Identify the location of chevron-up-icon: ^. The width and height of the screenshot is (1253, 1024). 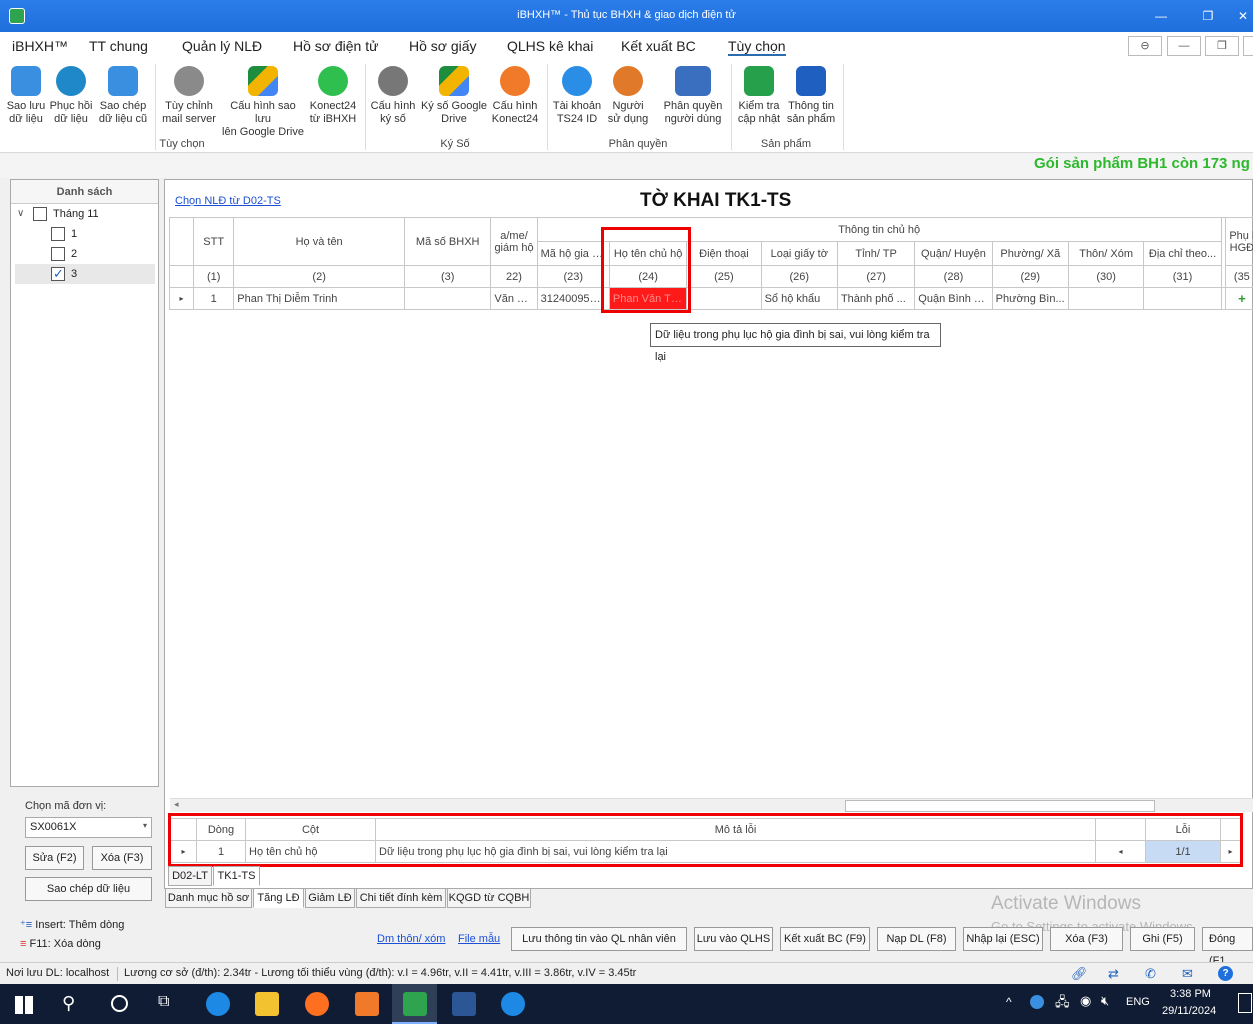
(1009, 1002).